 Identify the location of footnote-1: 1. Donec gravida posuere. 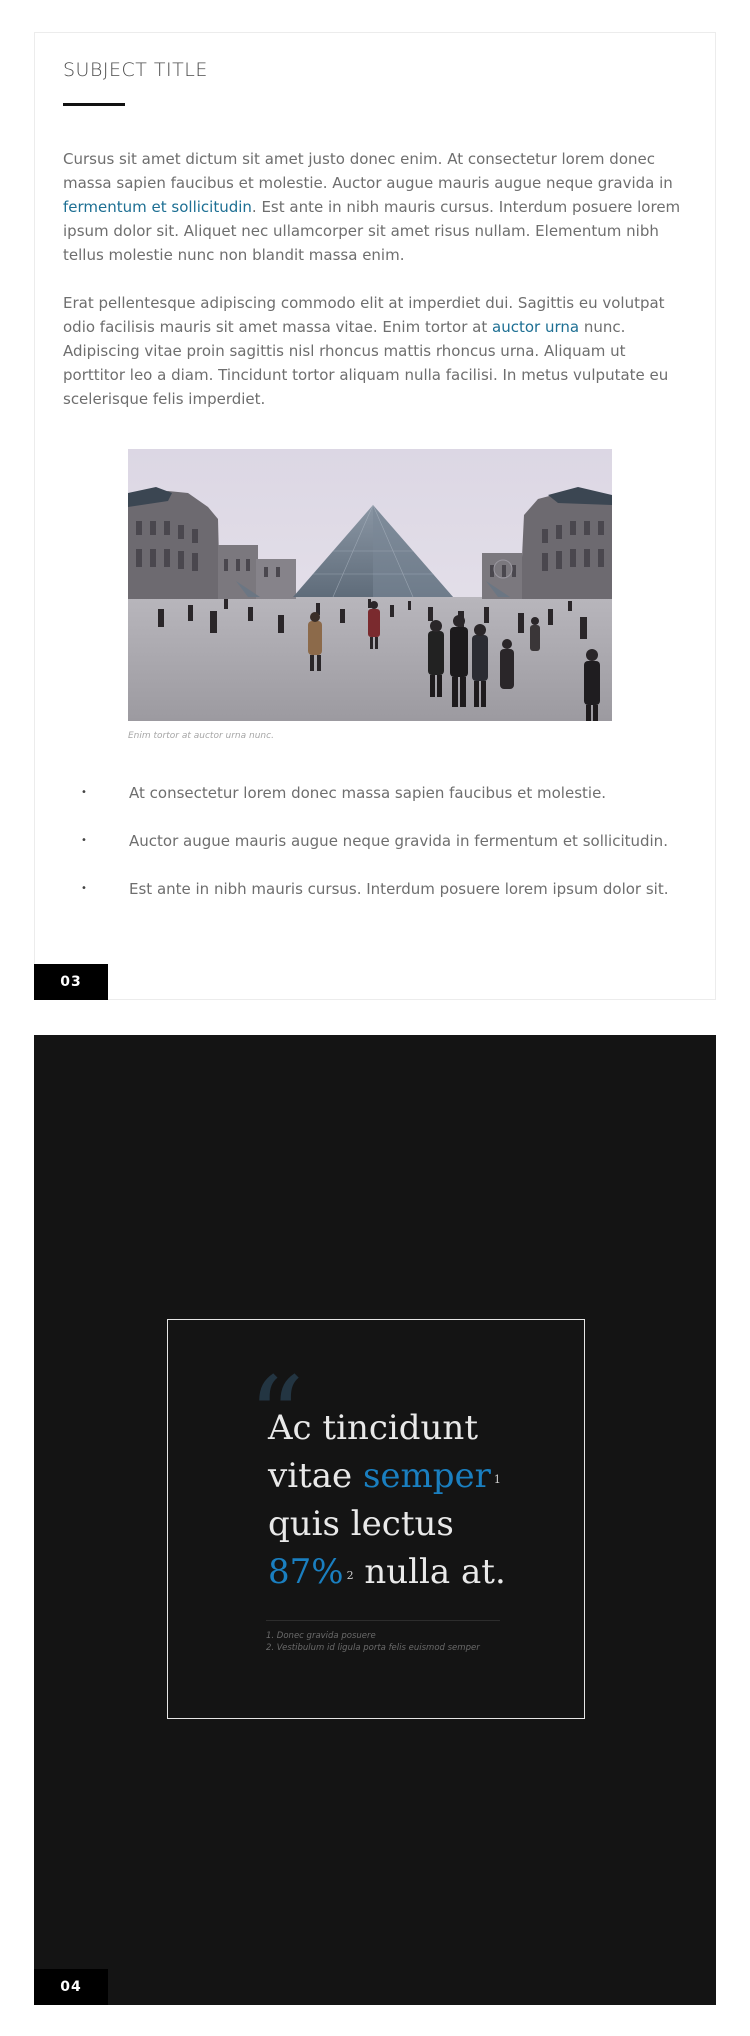
(321, 1636).